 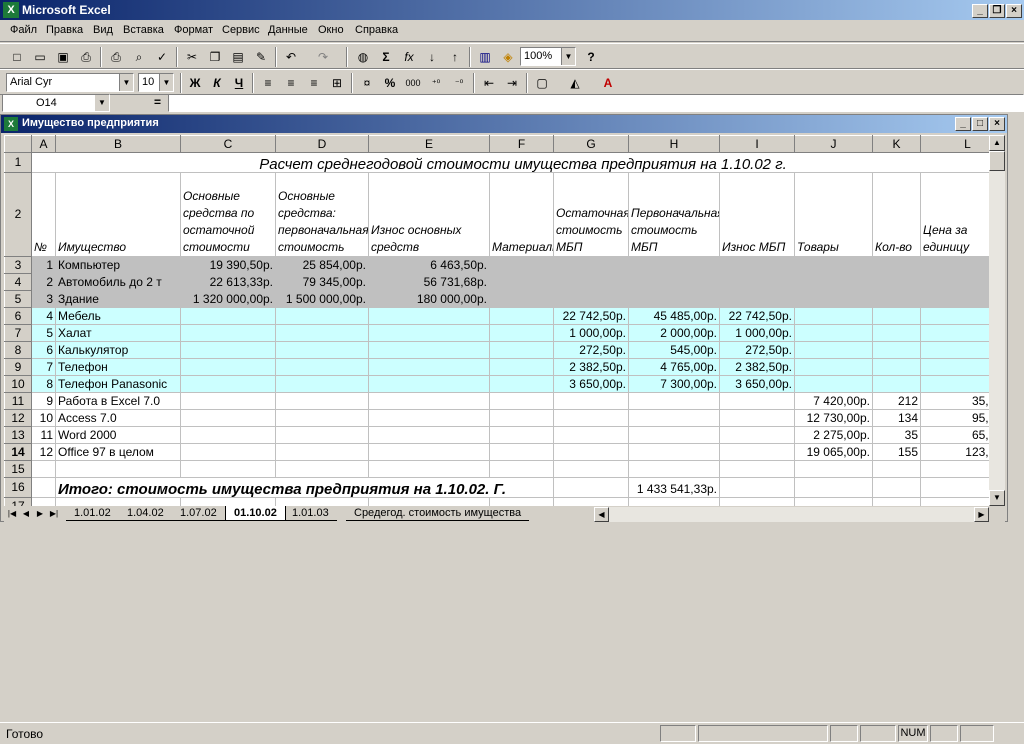 What do you see at coordinates (429, 144) in the screenshot?
I see `column-header: E` at bounding box center [429, 144].